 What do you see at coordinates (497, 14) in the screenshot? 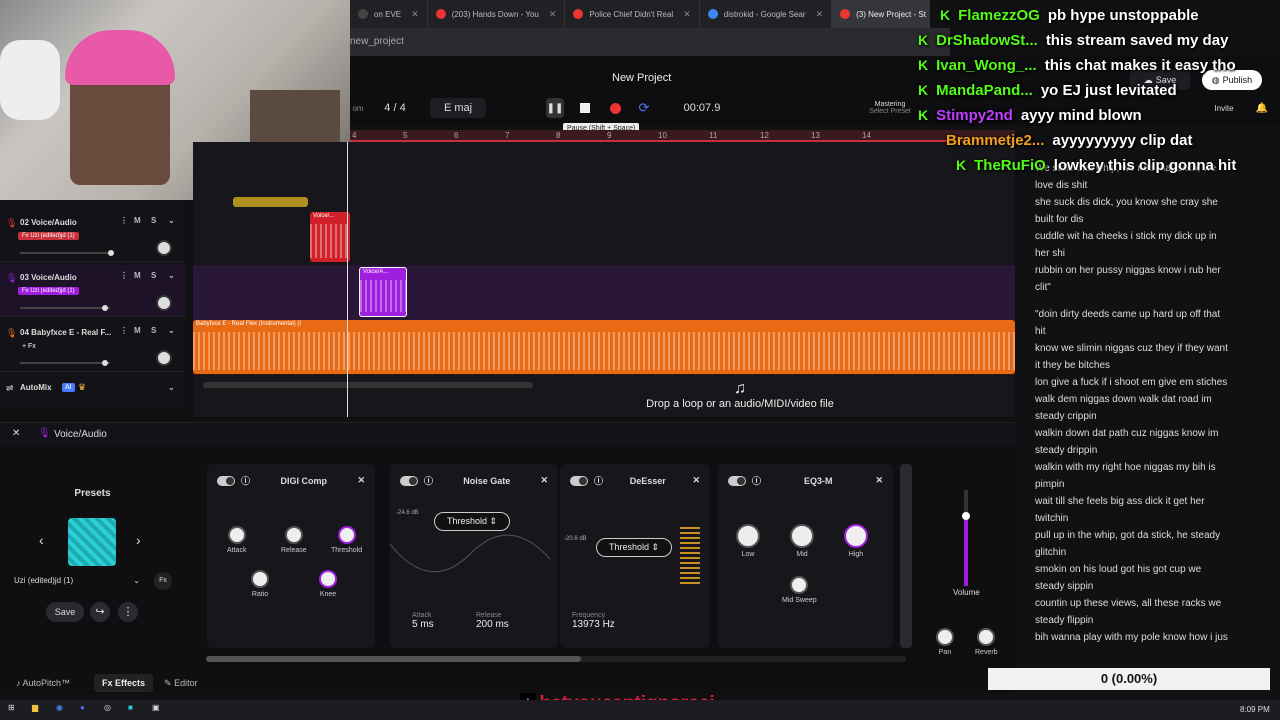
I see `browser-tab: (203) Hands Down - You ✕` at bounding box center [497, 14].